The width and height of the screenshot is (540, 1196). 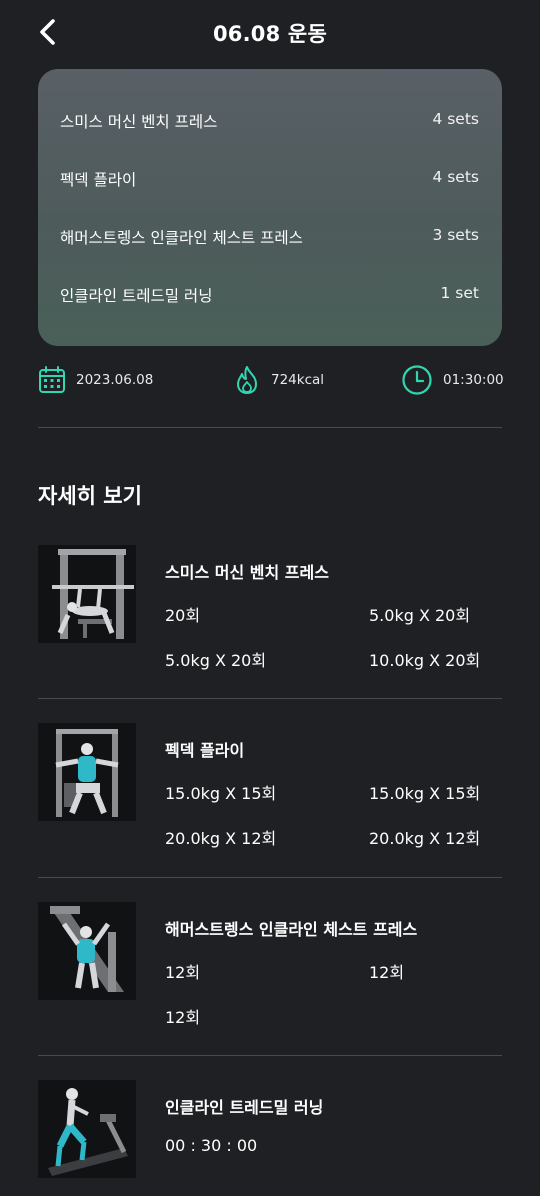 What do you see at coordinates (90, 496) in the screenshot?
I see `detail-section-title: 자세히 보기` at bounding box center [90, 496].